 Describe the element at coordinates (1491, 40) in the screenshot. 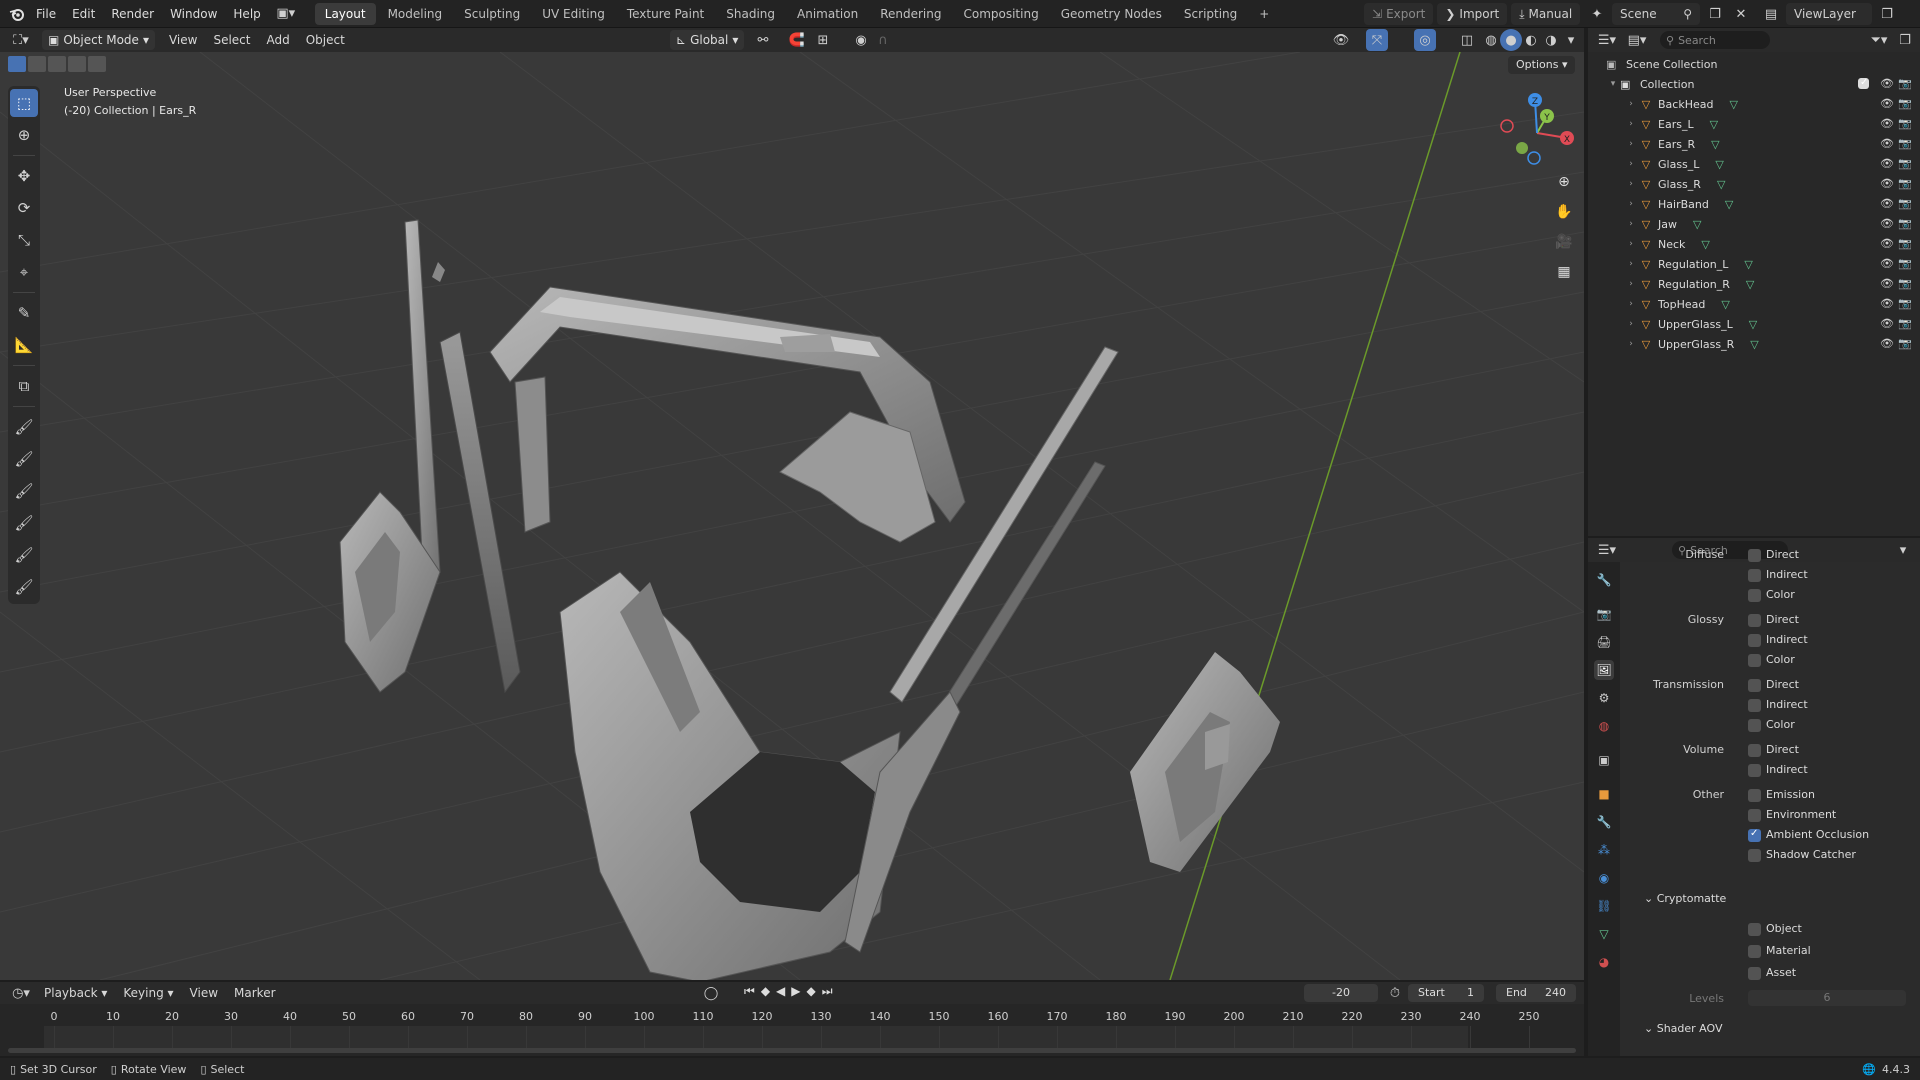

I see `wireframe-shading-icon: ◍` at that location.